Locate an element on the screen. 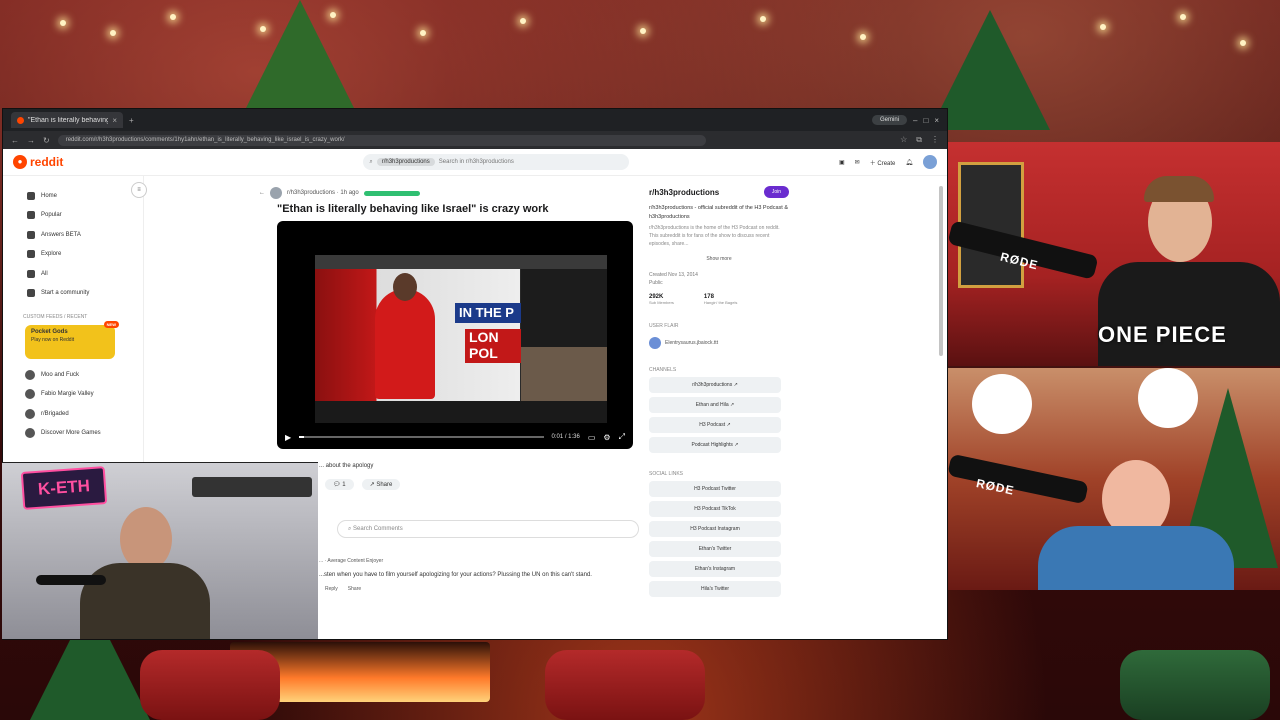 The height and width of the screenshot is (720, 1280). christmas-tree is located at coordinates (300, 60).